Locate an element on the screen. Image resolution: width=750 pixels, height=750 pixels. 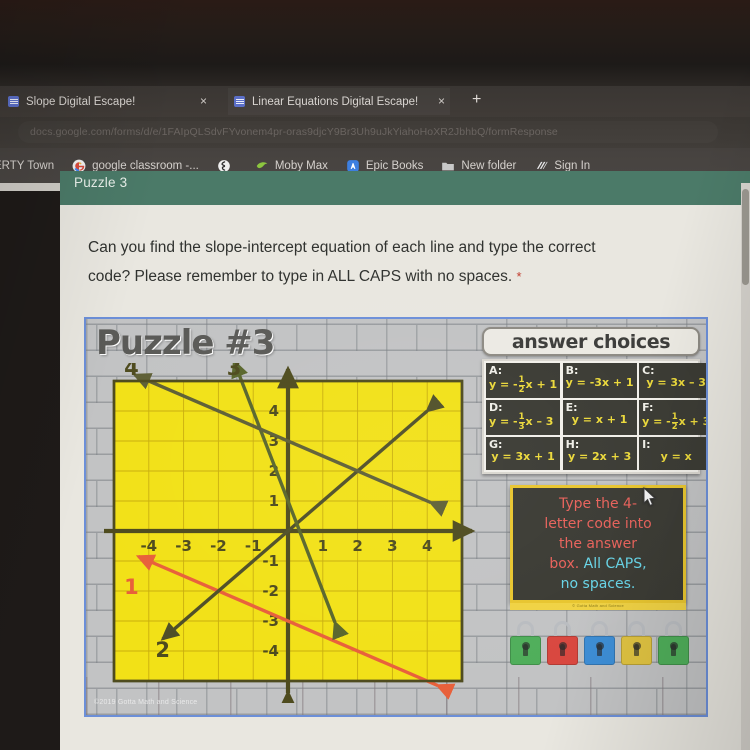
note-footer: © Gotta Math and Science is located at coordinates (598, 606).